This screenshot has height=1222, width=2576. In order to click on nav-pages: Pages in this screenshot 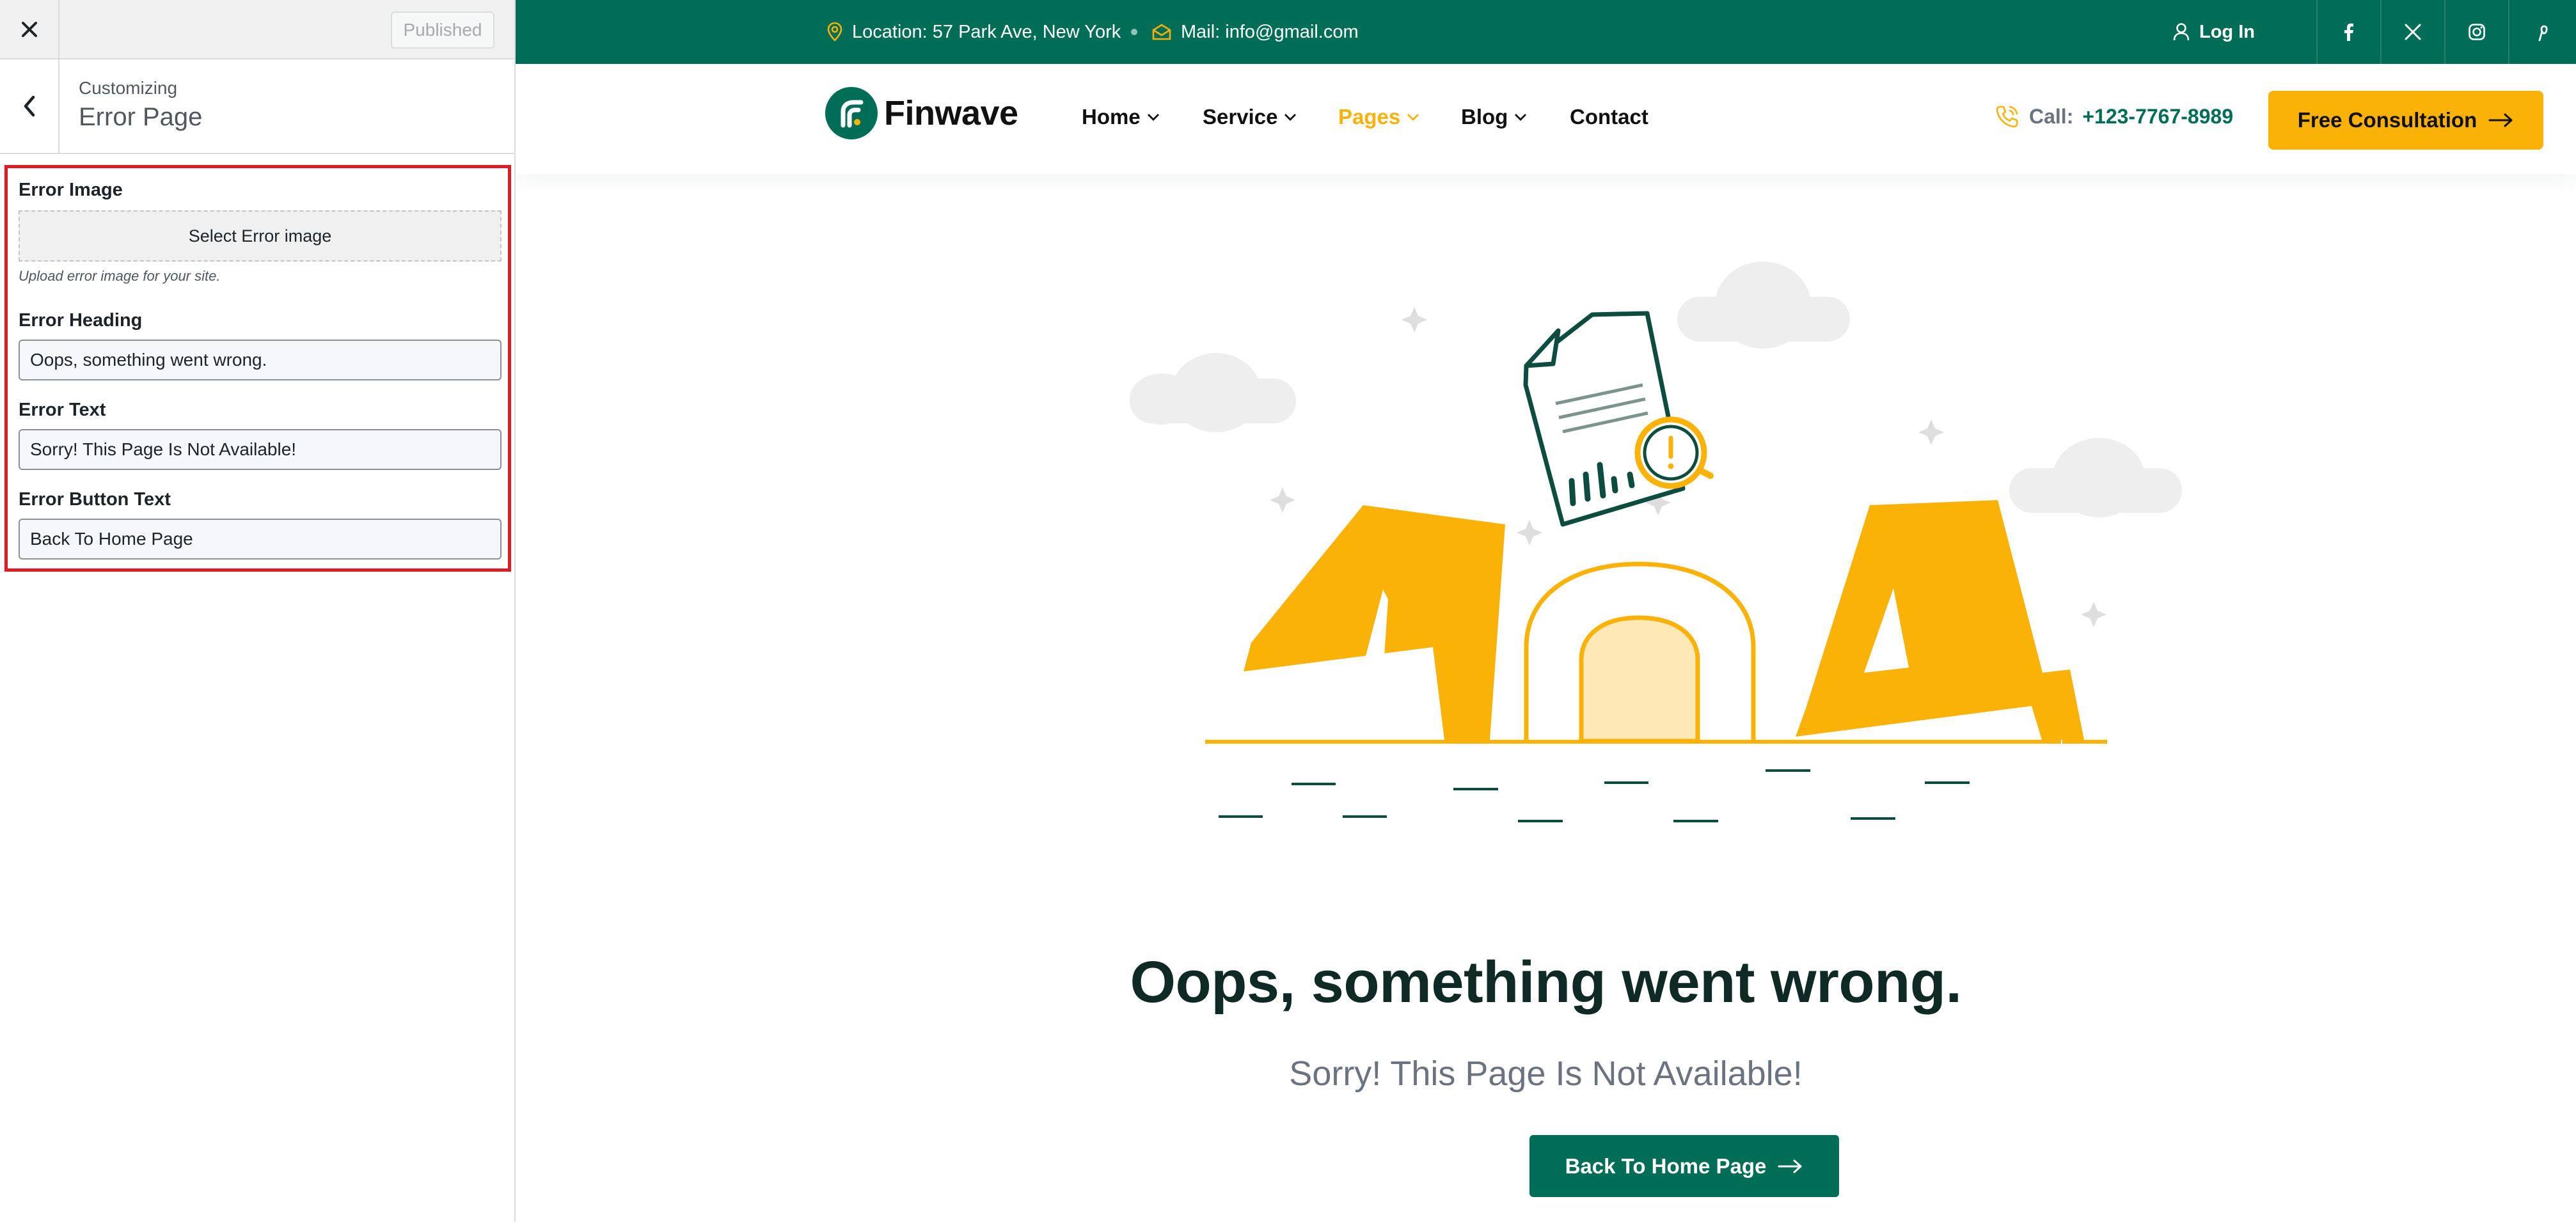, I will do `click(1378, 117)`.